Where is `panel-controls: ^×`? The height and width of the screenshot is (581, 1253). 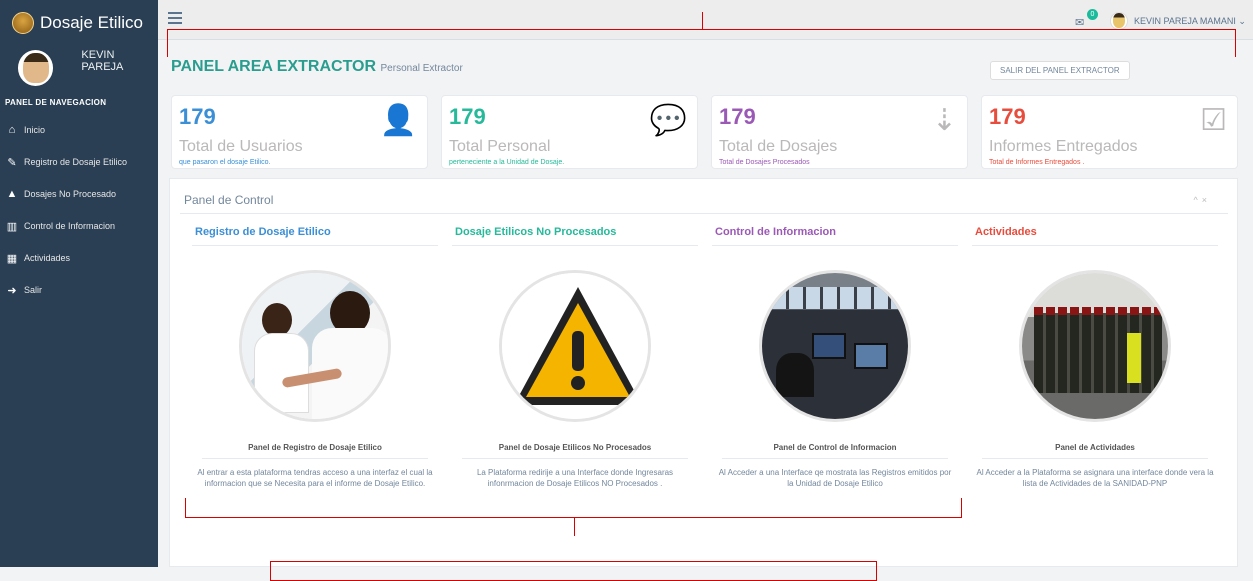
panel-controls: ^× is located at coordinates (1203, 200).